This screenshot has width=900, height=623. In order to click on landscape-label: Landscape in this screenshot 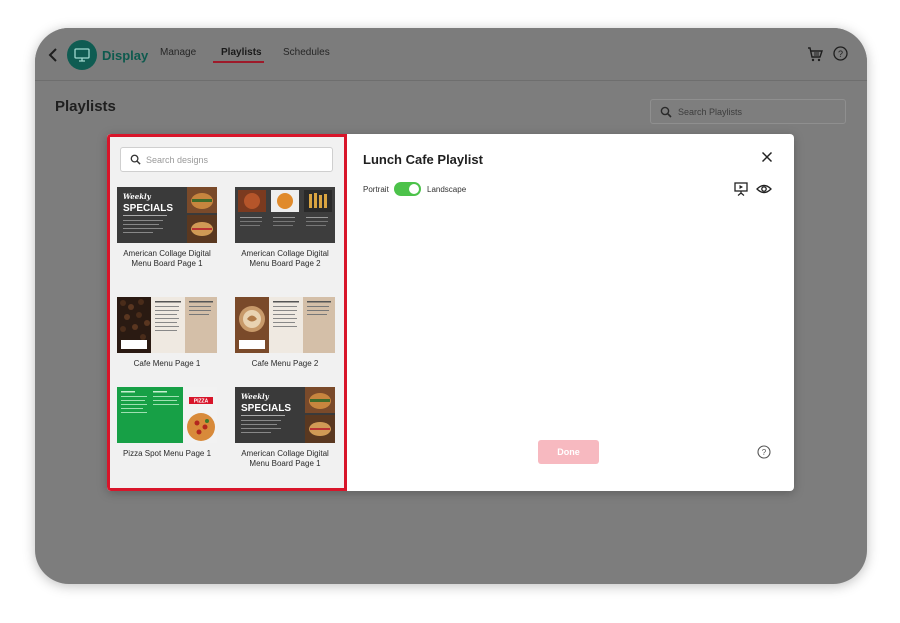, I will do `click(447, 189)`.